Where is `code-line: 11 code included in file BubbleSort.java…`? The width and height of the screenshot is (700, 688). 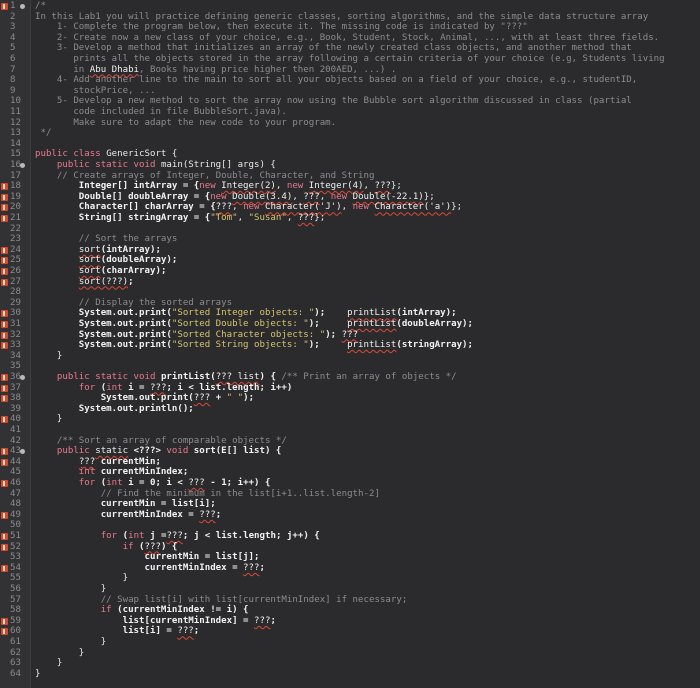
code-line: 11 code included in file BubbleSort.java… is located at coordinates (350, 112).